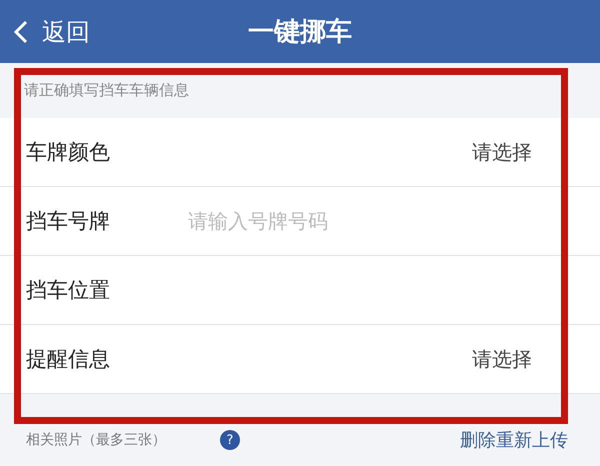  What do you see at coordinates (21, 32) in the screenshot?
I see `back-icon` at bounding box center [21, 32].